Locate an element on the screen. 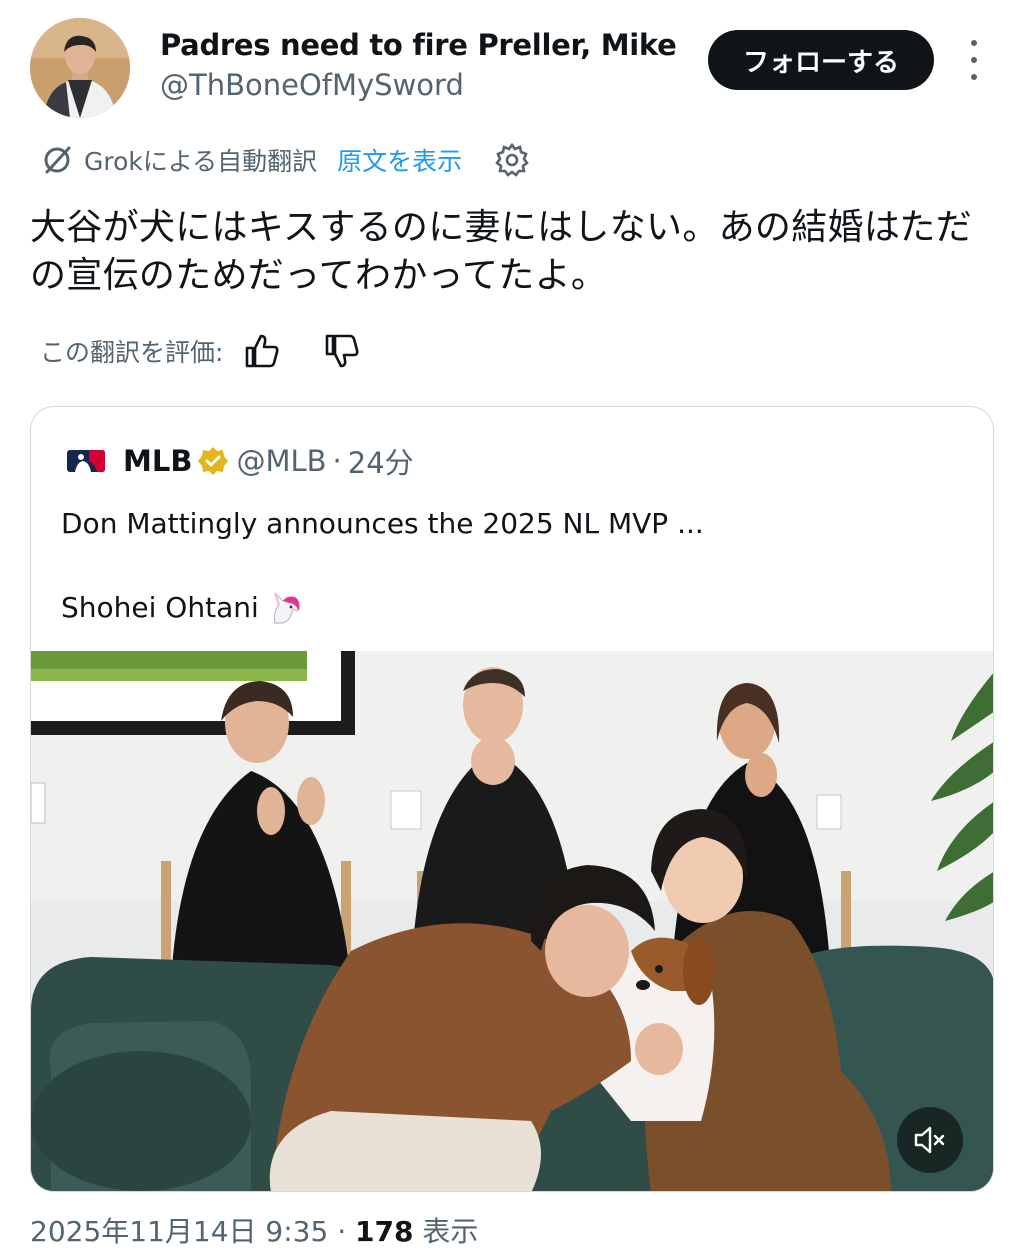 The width and height of the screenshot is (1024, 1259). quoted-text-line2: Shohei Ohtani is located at coordinates (182, 607).